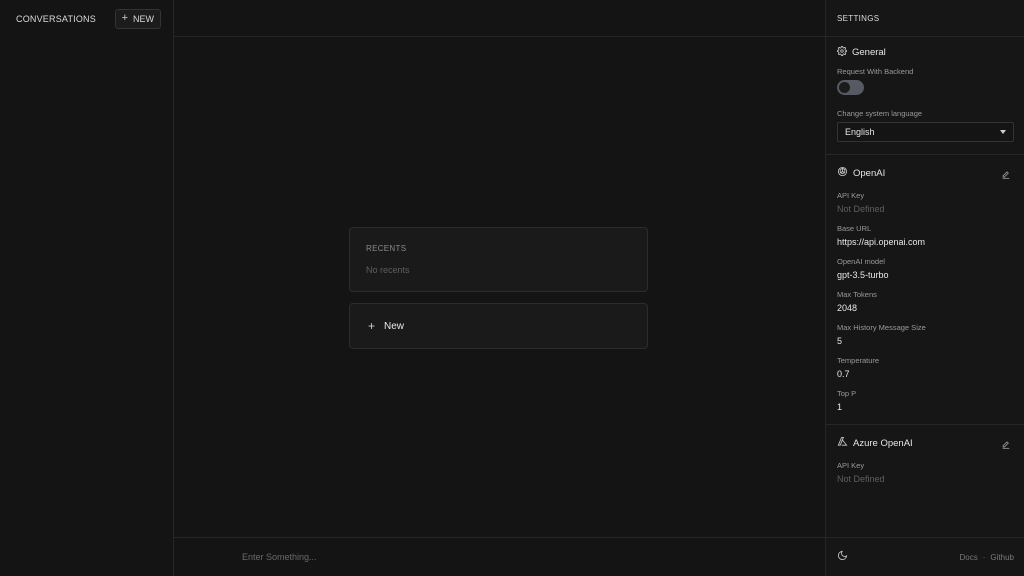 This screenshot has height=576, width=1024. What do you see at coordinates (842, 173) in the screenshot?
I see `openai-logo-icon` at bounding box center [842, 173].